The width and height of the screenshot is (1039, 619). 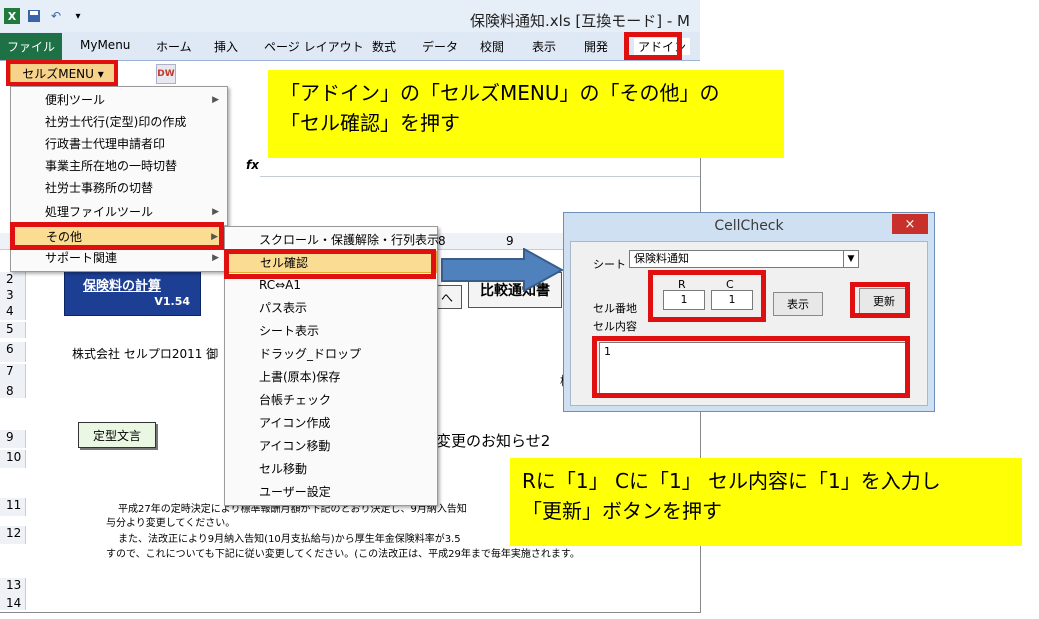 What do you see at coordinates (609, 264) in the screenshot?
I see `sheet-label: シート` at bounding box center [609, 264].